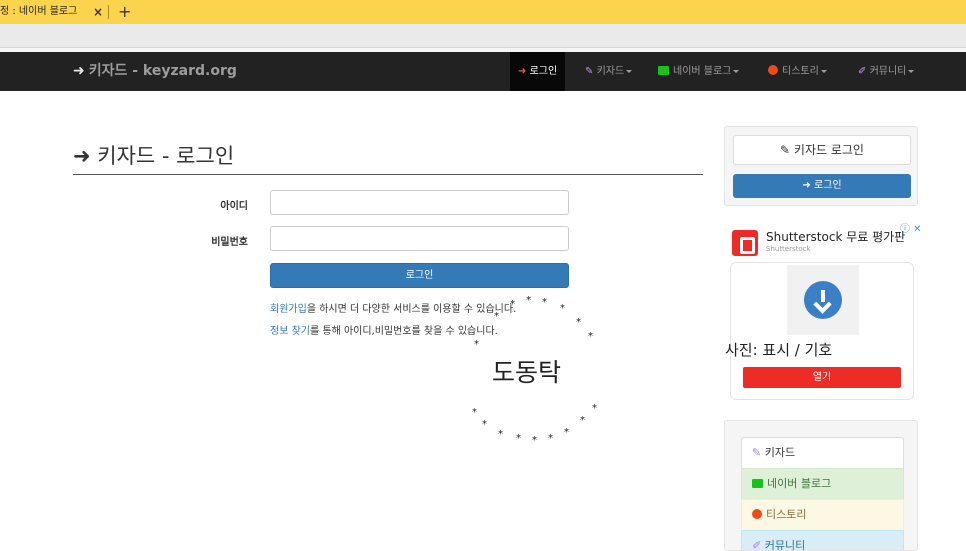  Describe the element at coordinates (745, 243) in the screenshot. I see `shutterstock-logo` at that location.